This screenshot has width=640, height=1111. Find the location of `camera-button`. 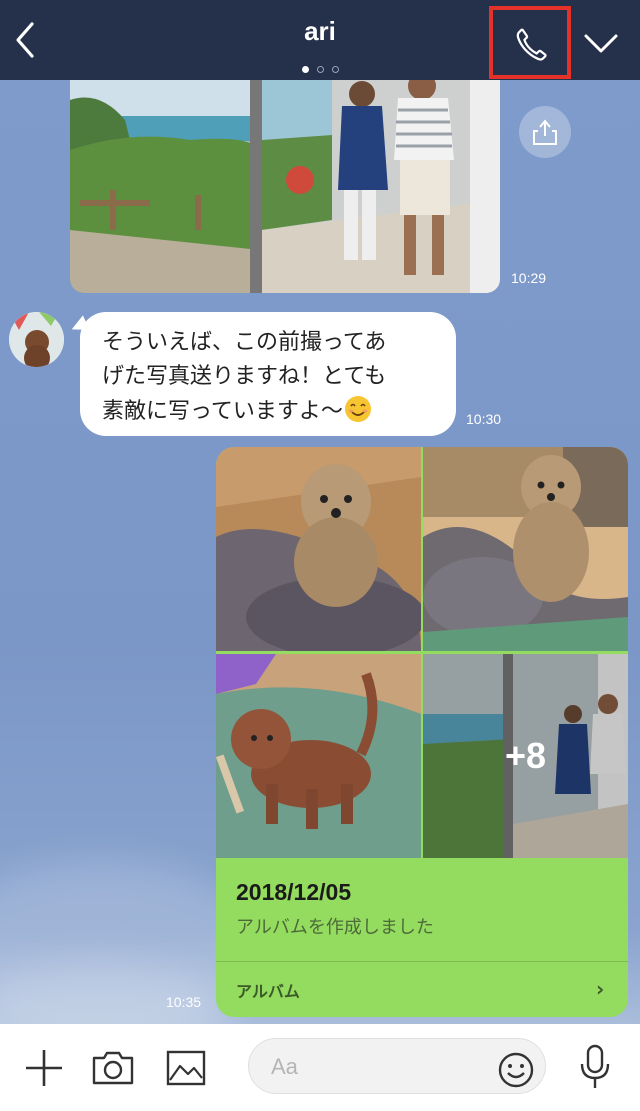

camera-button is located at coordinates (113, 1070).